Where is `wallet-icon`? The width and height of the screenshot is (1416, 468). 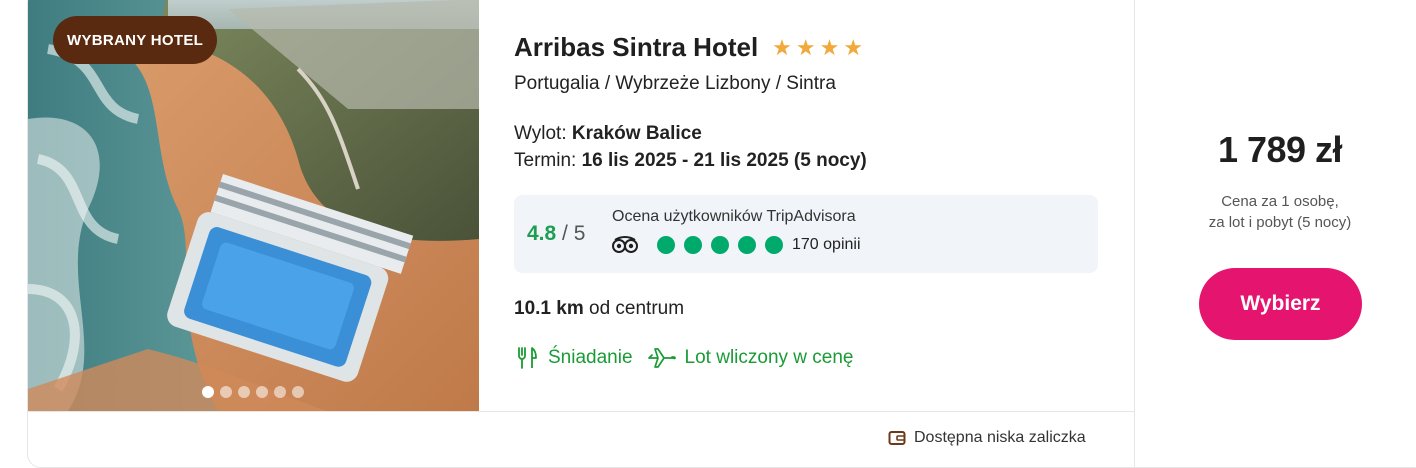 wallet-icon is located at coordinates (897, 438).